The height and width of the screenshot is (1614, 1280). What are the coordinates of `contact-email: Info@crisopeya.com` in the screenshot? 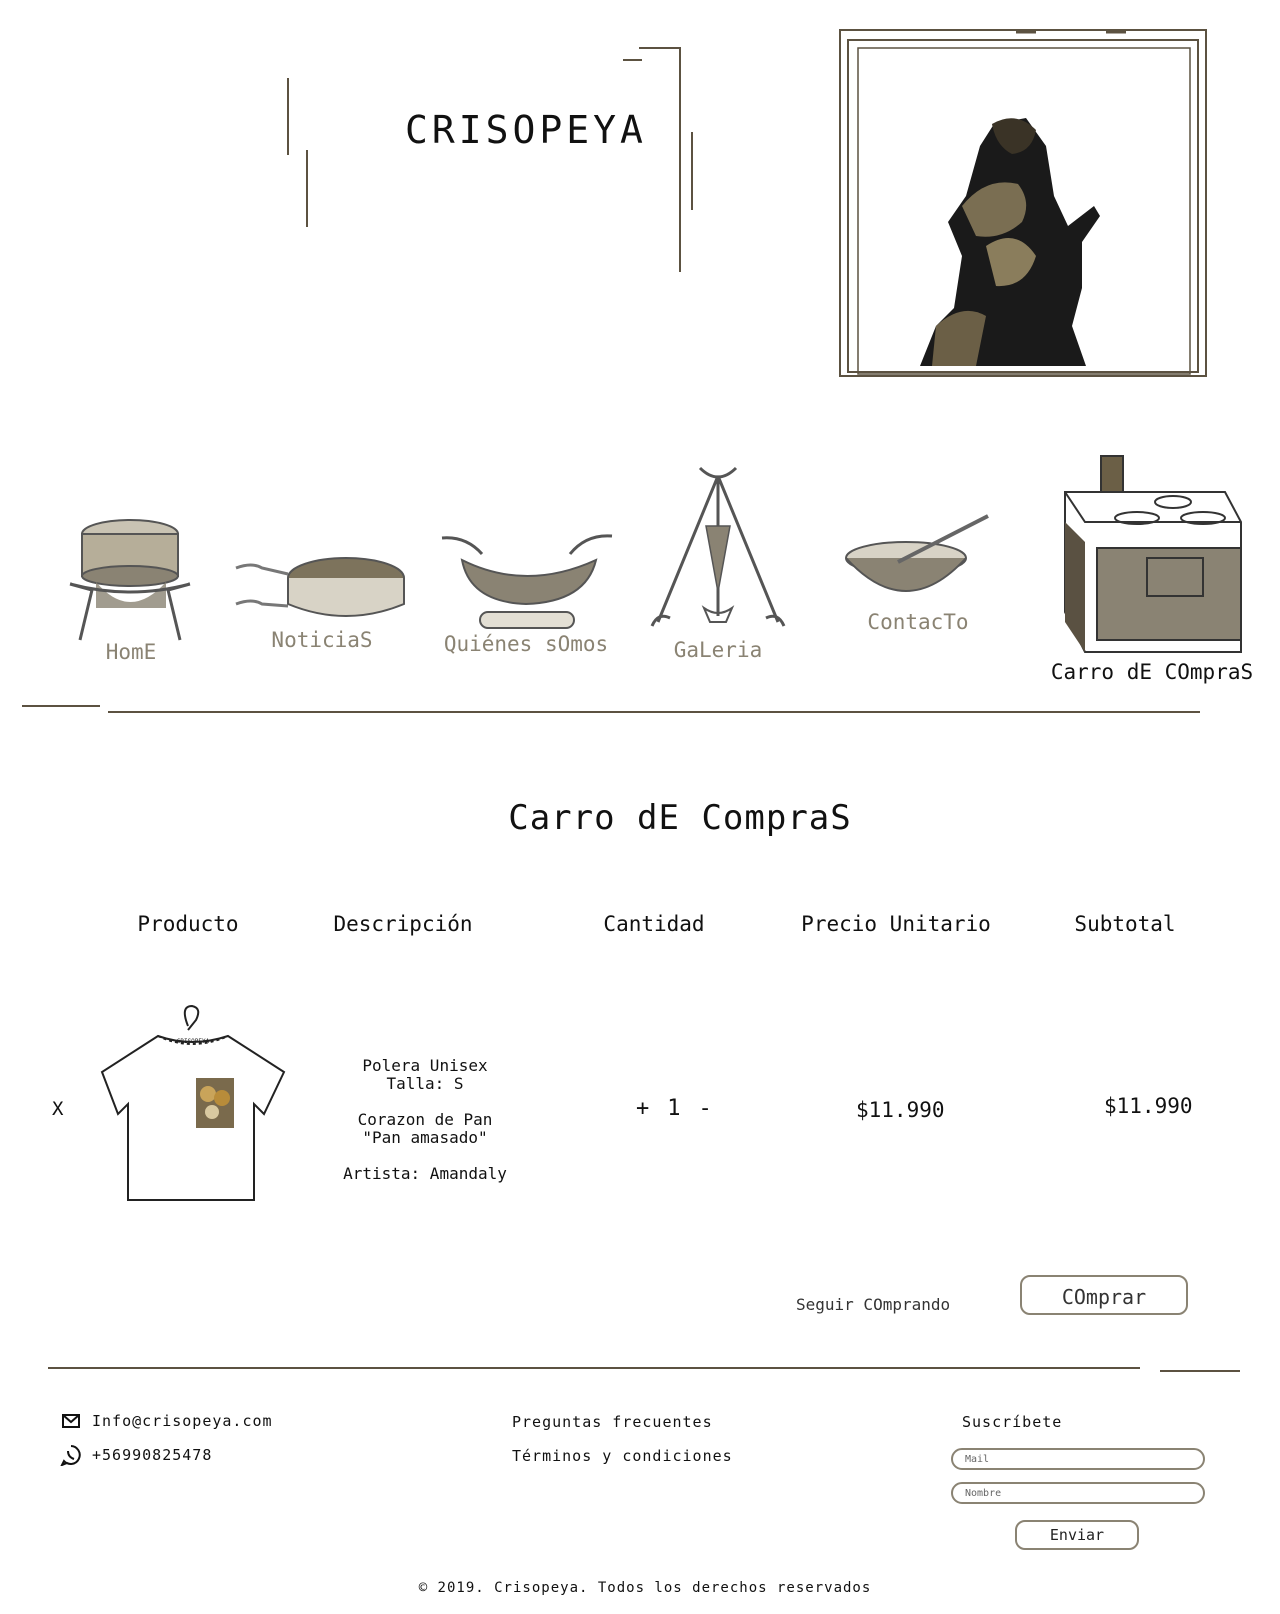 It's located at (182, 1421).